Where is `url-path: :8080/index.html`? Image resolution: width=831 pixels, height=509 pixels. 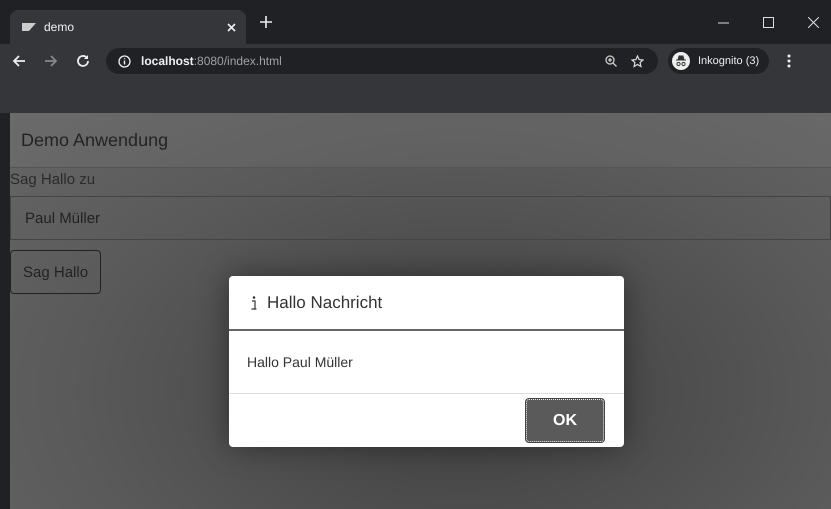
url-path: :8080/index.html is located at coordinates (238, 61).